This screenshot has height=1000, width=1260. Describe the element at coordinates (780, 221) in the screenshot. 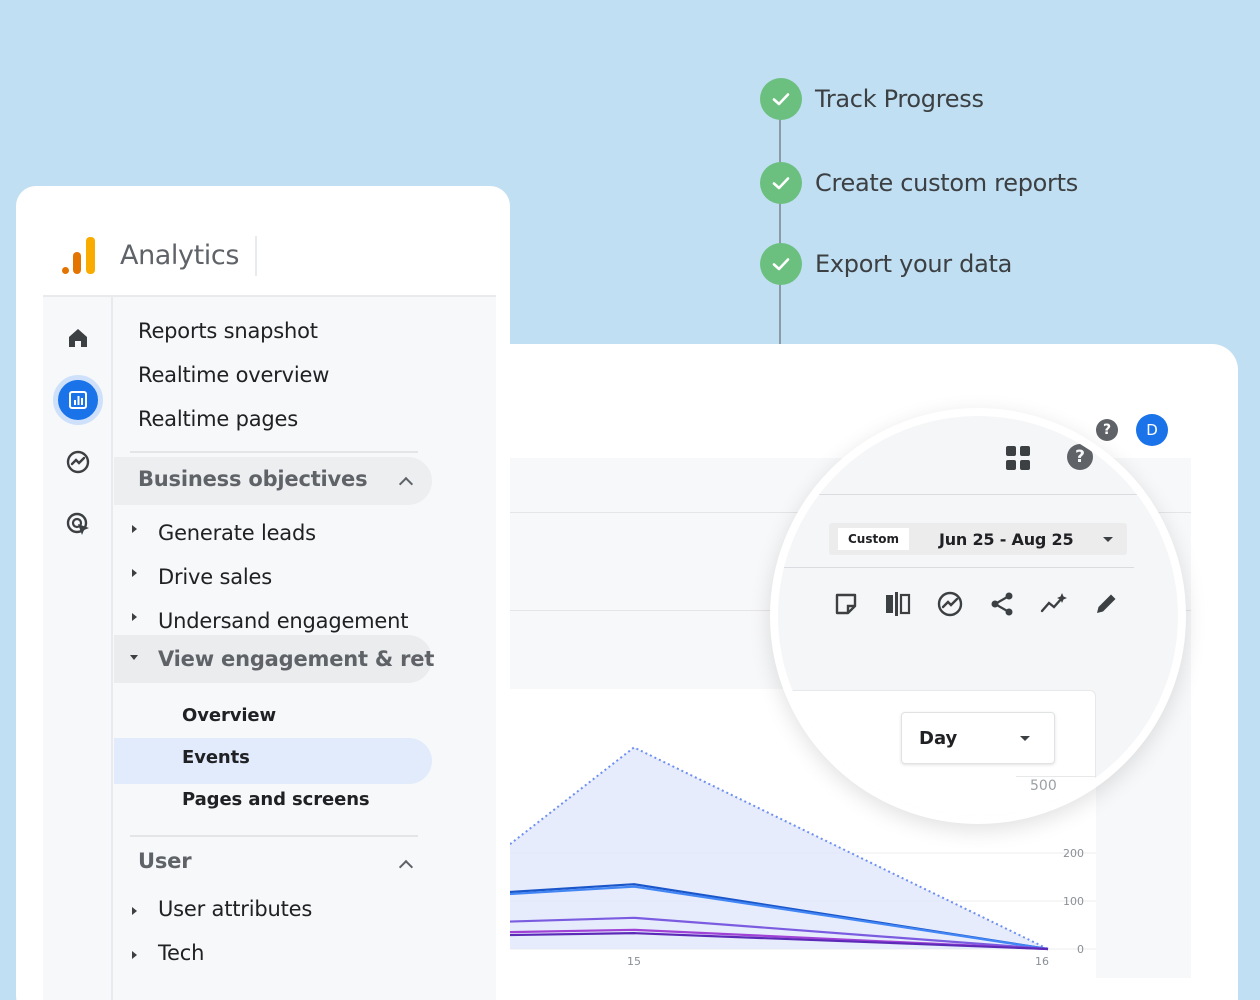

I see `timeline-line` at that location.